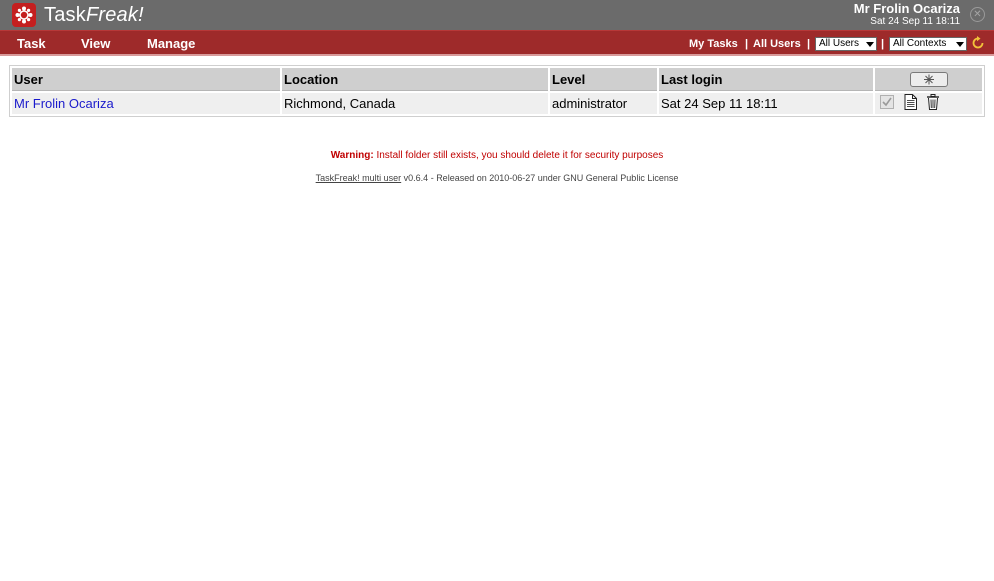 The image size is (994, 581). I want to click on add-user-icon, so click(928, 79).